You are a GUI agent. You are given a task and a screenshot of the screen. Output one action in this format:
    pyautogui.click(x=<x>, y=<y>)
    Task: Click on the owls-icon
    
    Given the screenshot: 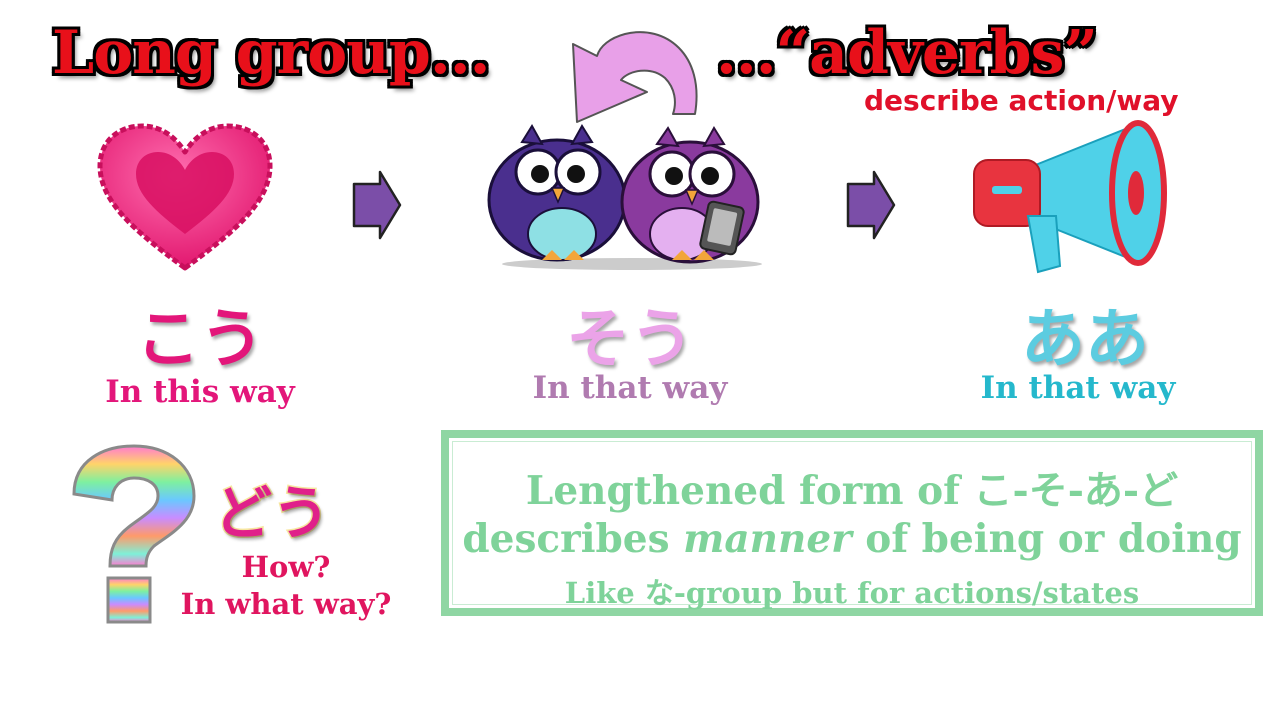 What is the action you would take?
    pyautogui.click(x=624, y=197)
    